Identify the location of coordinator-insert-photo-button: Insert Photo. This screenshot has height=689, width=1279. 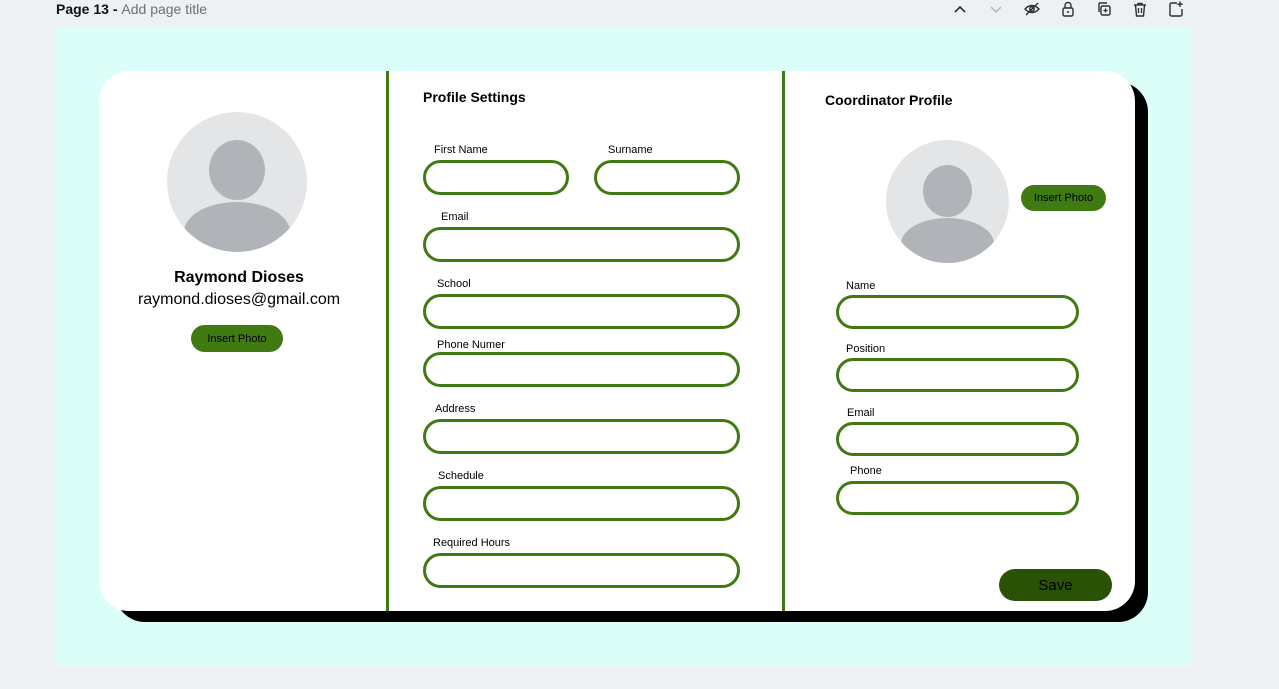
(1063, 198).